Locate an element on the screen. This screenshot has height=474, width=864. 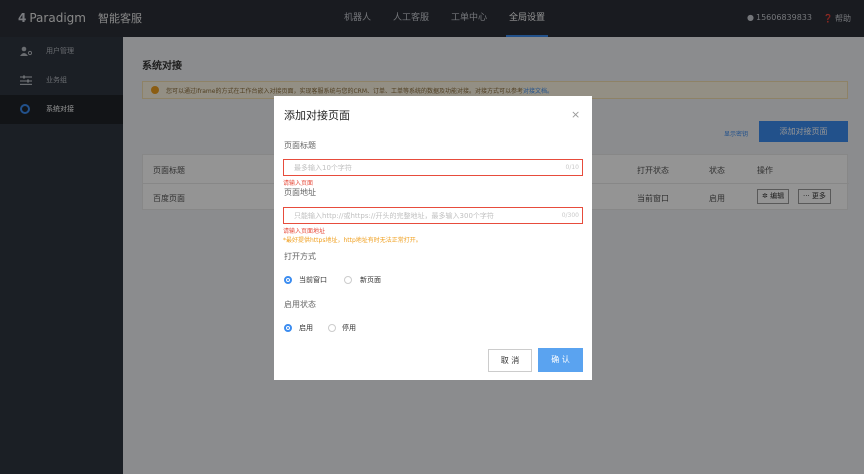
open-mode-new-radio is located at coordinates (348, 280).